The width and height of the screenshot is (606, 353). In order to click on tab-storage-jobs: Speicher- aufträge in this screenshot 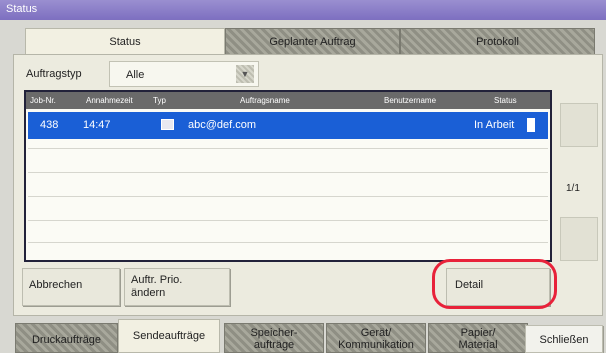, I will do `click(274, 338)`.